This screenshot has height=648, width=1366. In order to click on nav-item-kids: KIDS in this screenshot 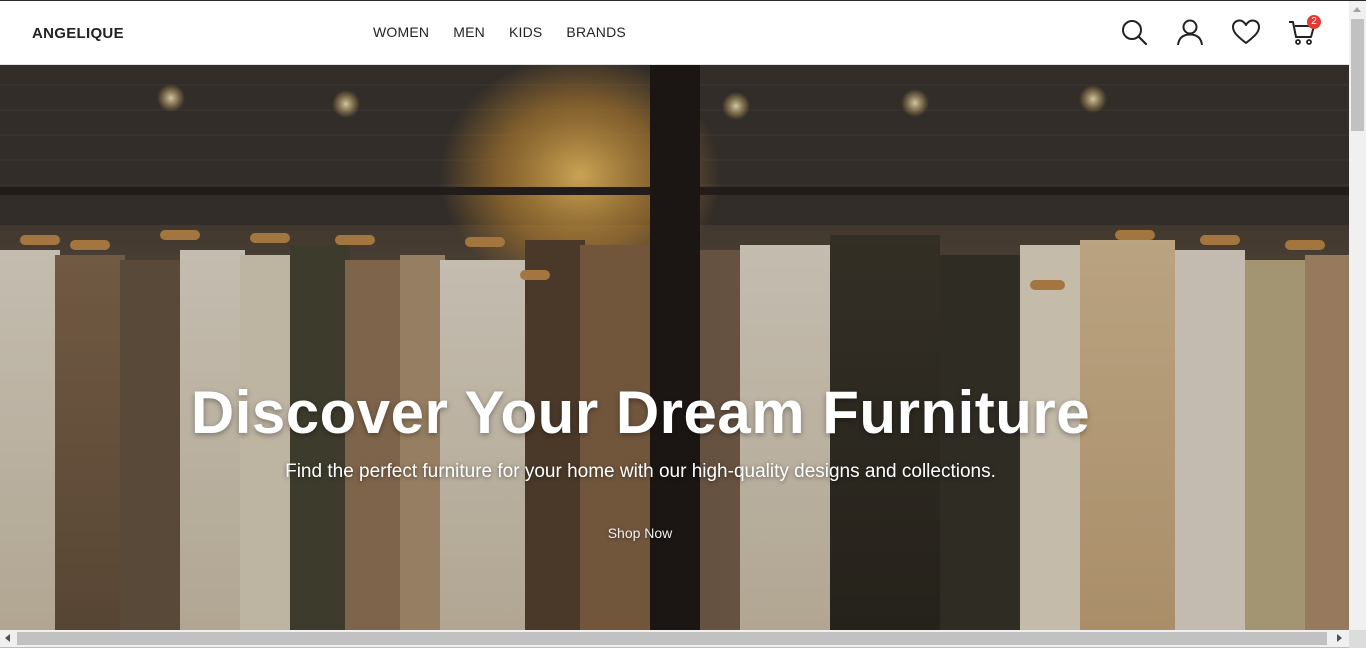, I will do `click(525, 32)`.